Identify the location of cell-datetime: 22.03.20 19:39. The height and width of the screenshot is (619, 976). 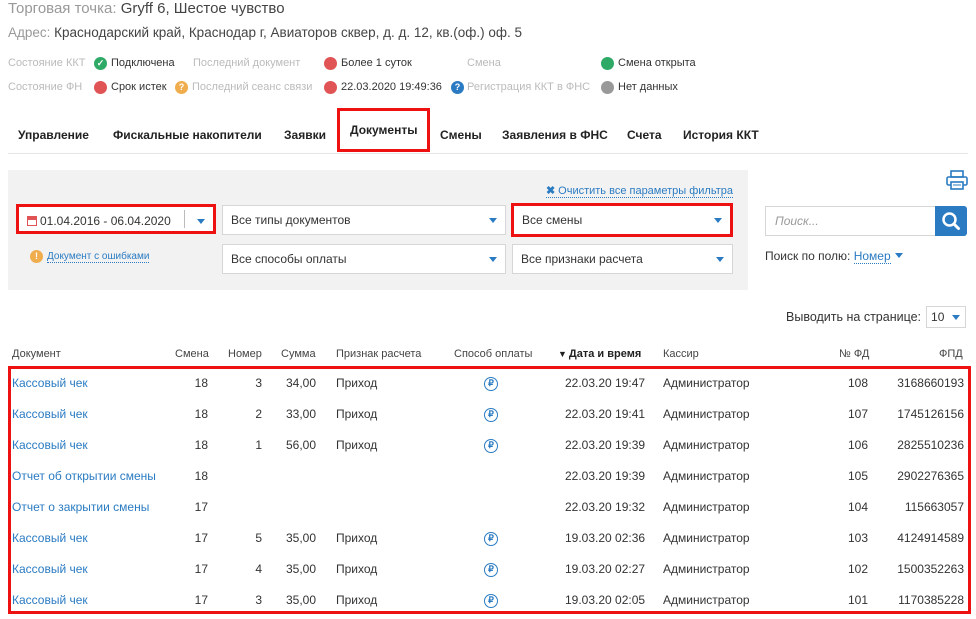
(605, 476).